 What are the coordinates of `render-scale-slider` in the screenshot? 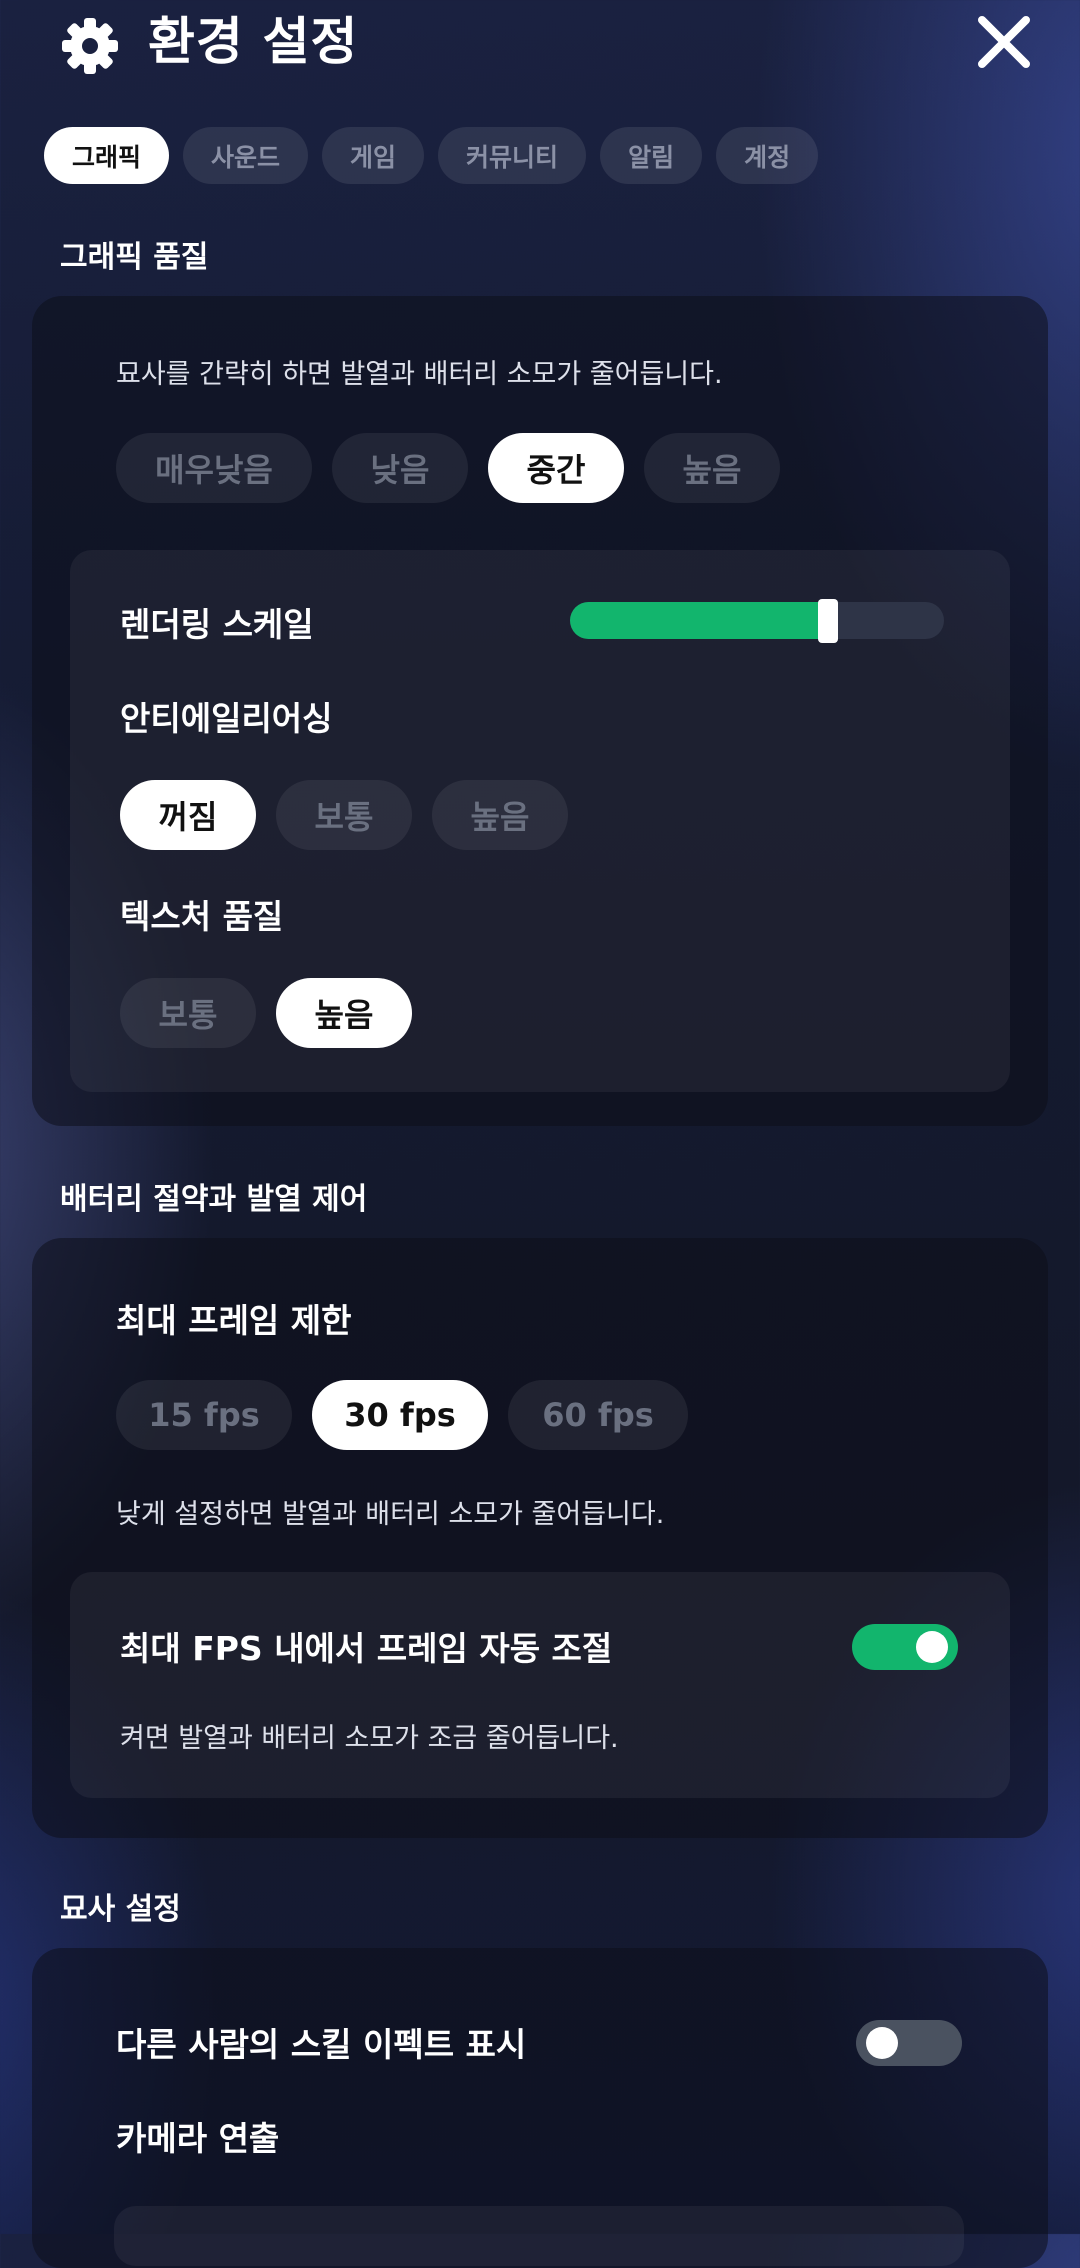 It's located at (757, 621).